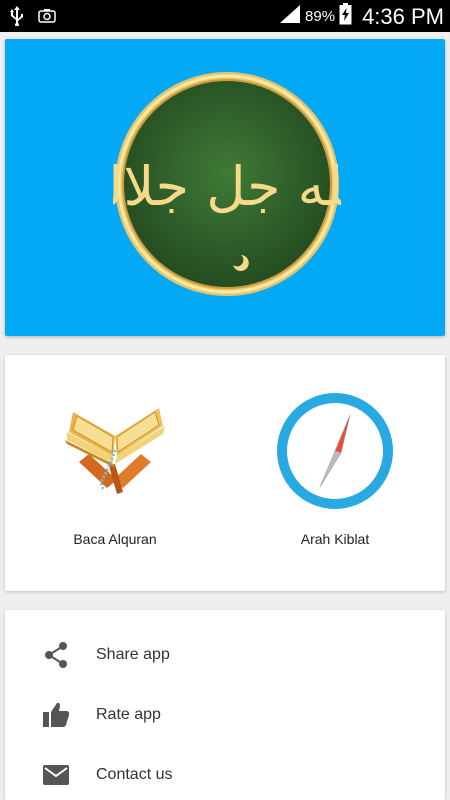 The width and height of the screenshot is (450, 800). Describe the element at coordinates (290, 16) in the screenshot. I see `signal-icon` at that location.